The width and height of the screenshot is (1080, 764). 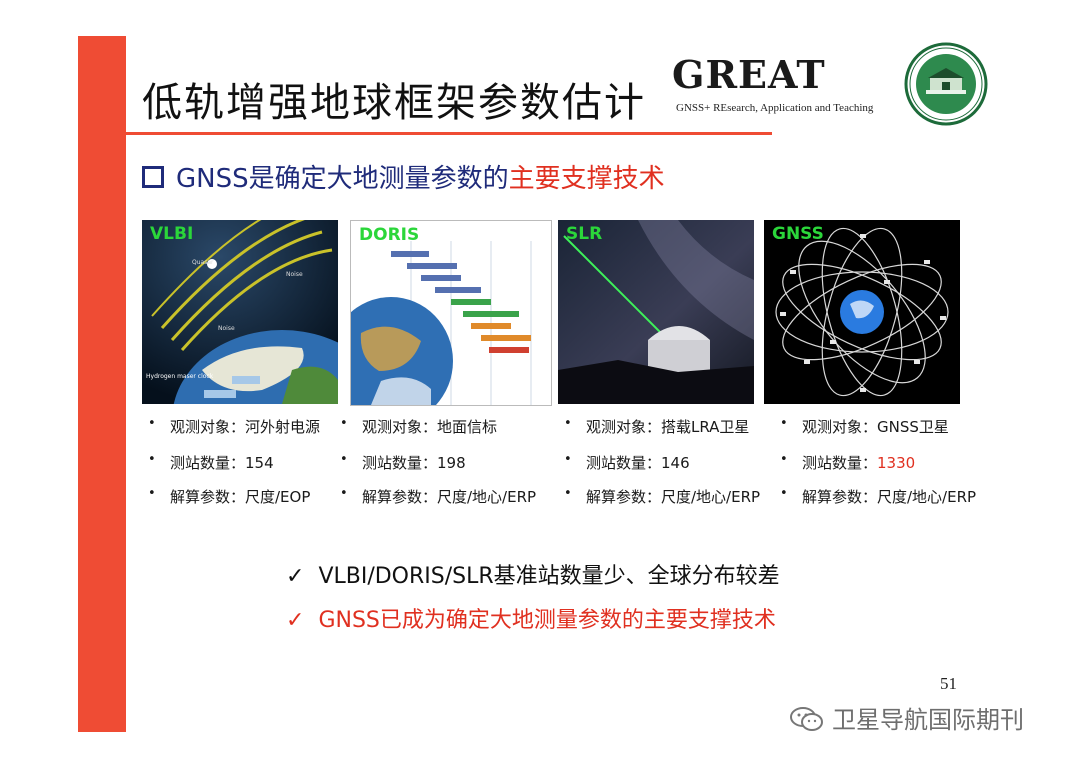 I want to click on title-underline, so click(x=449, y=133).